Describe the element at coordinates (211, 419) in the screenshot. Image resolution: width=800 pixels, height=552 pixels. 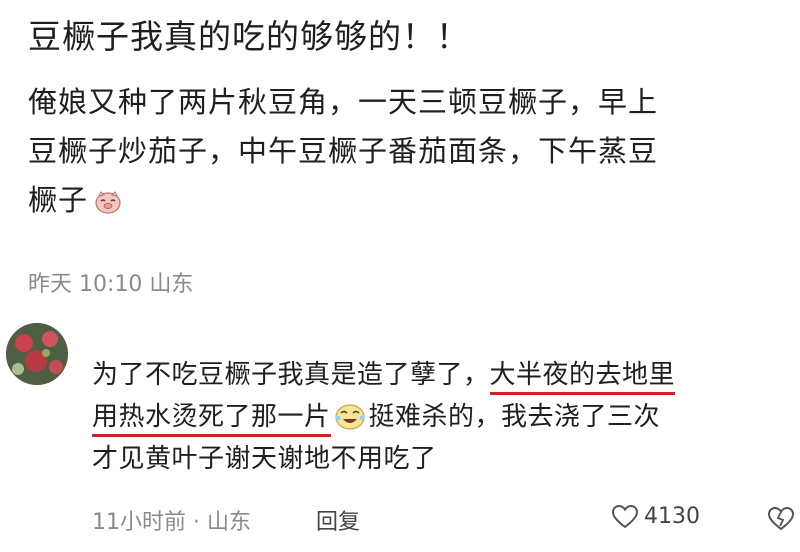
I see `underlined-text: 用热水烫死了那一片` at that location.